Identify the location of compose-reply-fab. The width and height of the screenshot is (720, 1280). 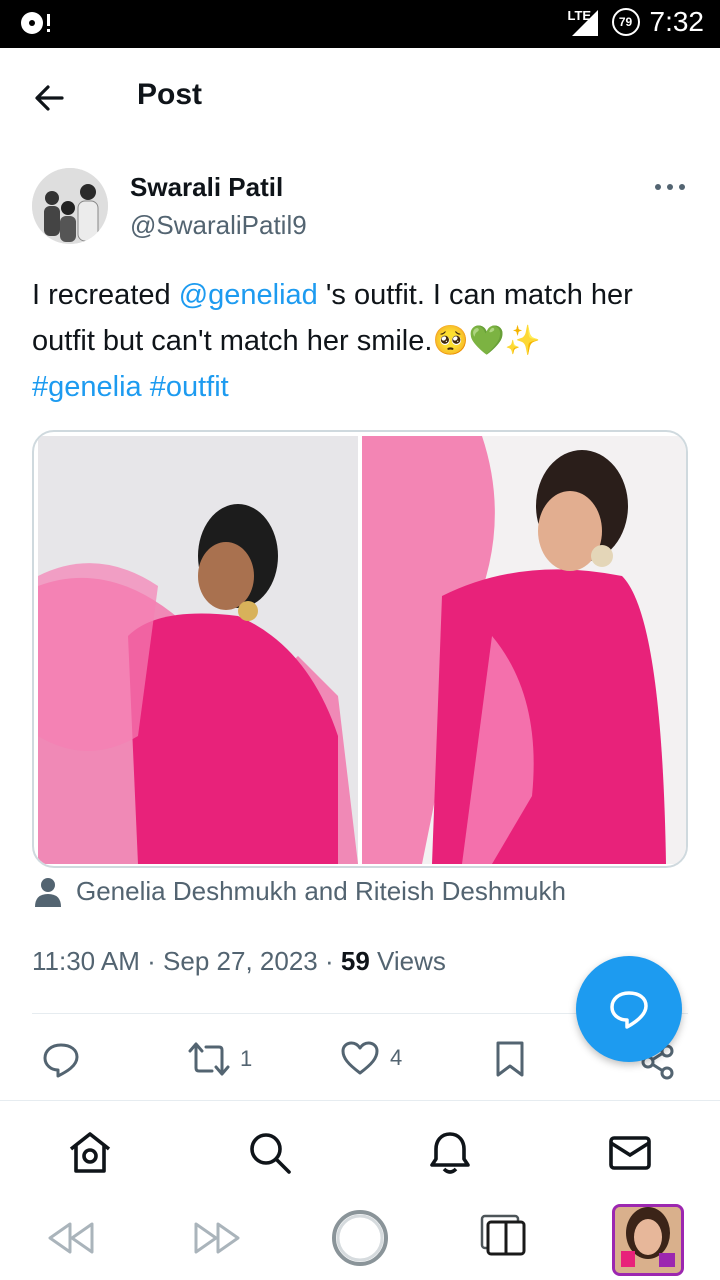
(629, 1009).